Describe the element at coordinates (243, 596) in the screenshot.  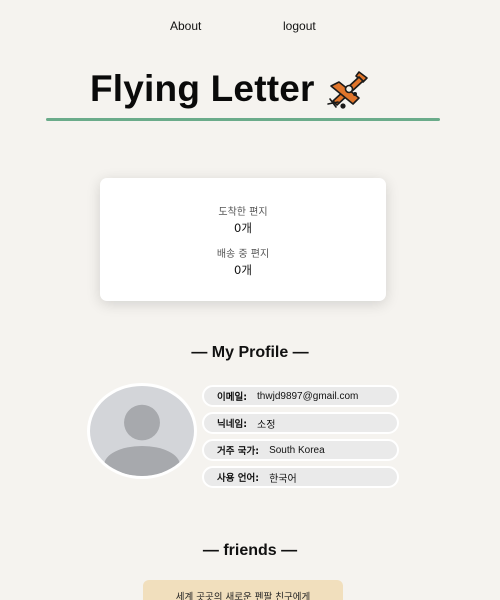
I see `friends-card-text: 세계 곳곳의 새로운 펜팔 친구에게` at that location.